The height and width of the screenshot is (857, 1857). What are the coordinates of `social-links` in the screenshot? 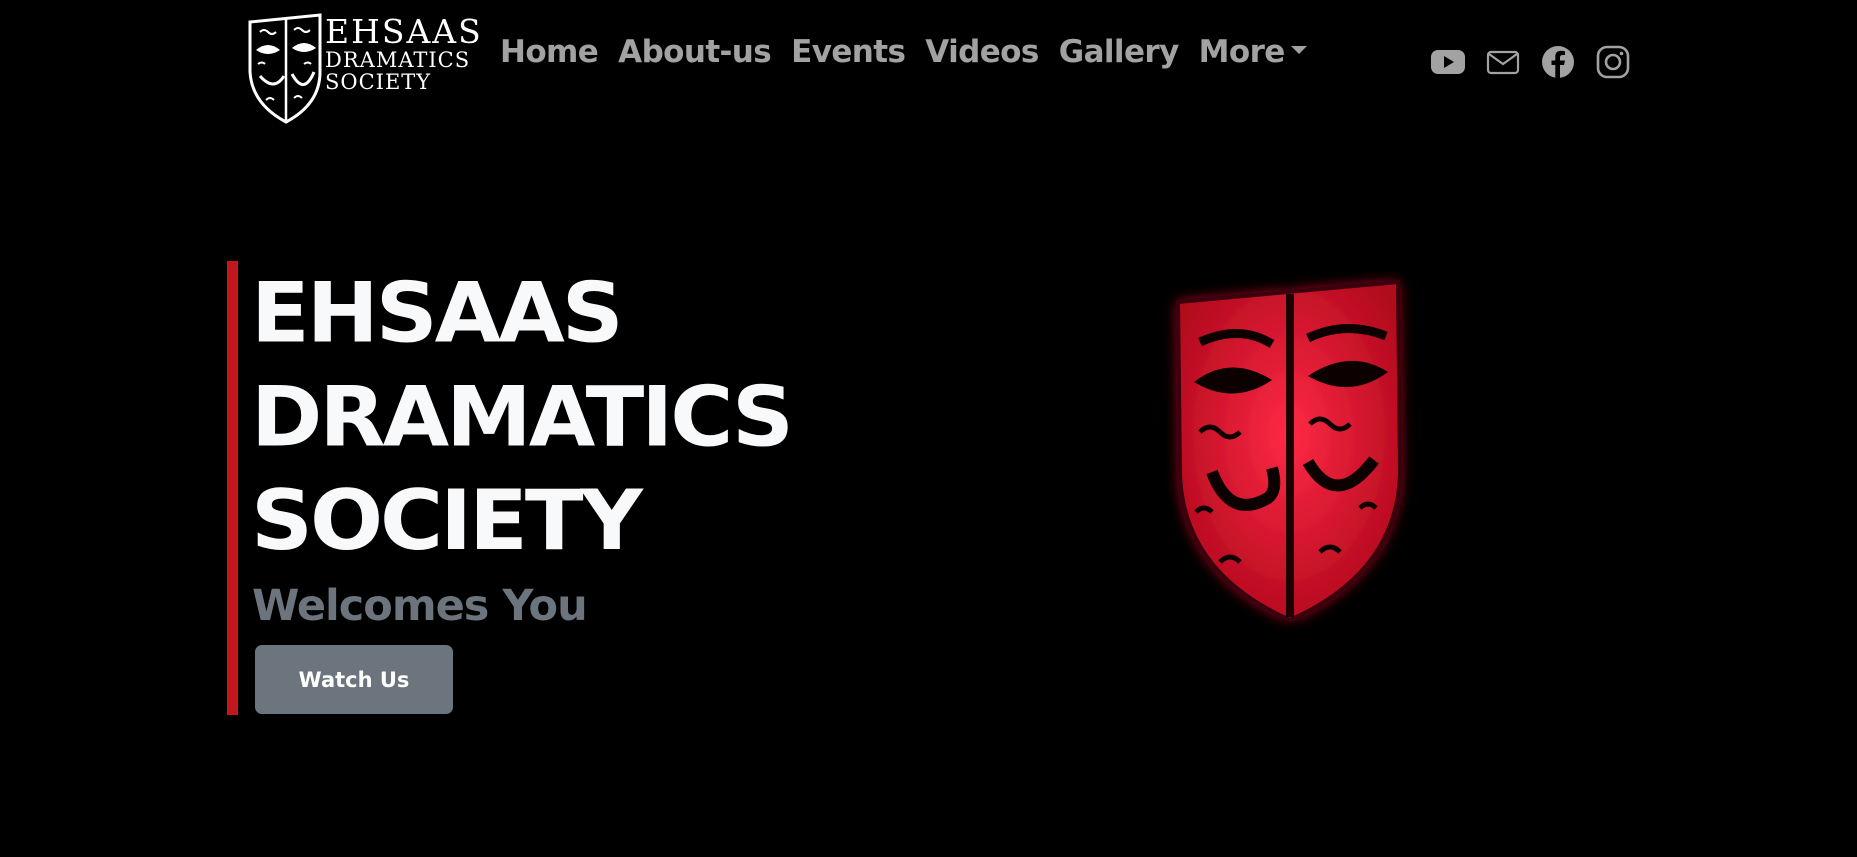 It's located at (1540, 62).